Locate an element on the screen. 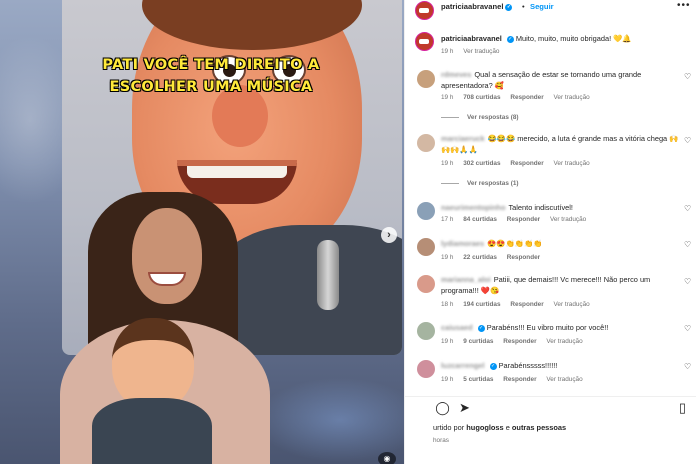  comment-text: lydiamoraes 😍😍👏👏👏👏 is located at coordinates (492, 243).